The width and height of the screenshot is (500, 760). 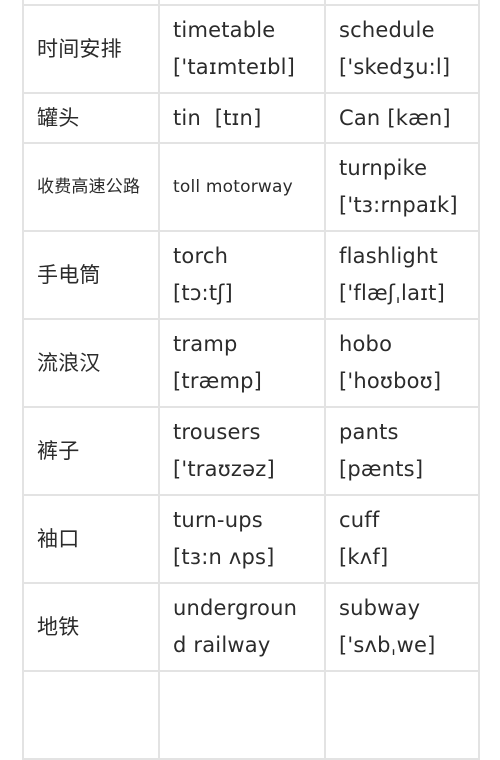 I want to click on british-word-part1: undergroun, so click(x=235, y=608).